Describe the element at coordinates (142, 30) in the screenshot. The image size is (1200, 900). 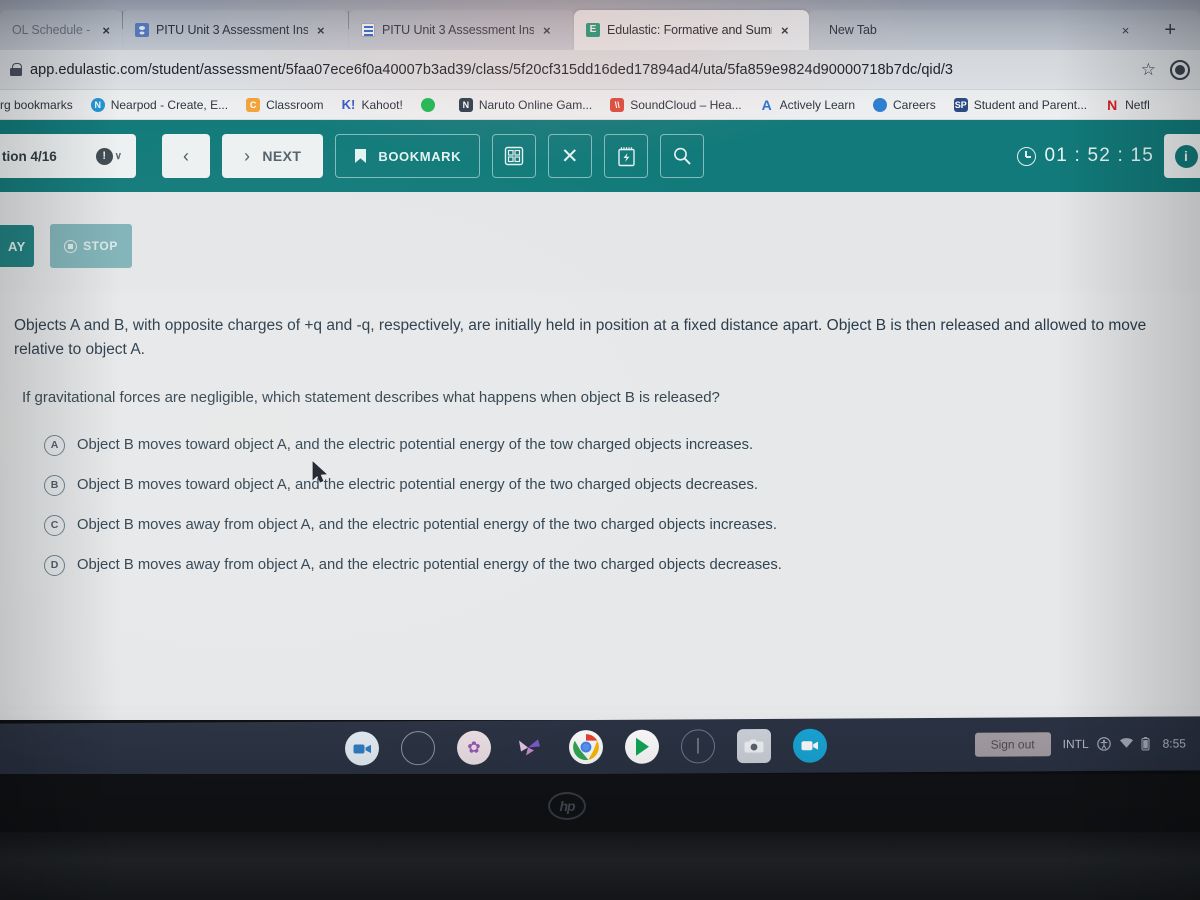
I see `person-icon` at that location.